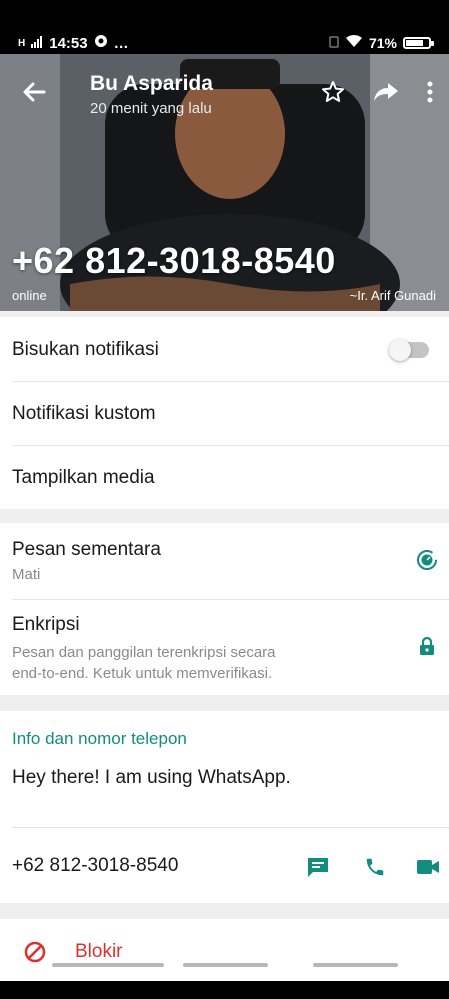 The width and height of the screenshot is (449, 999). I want to click on star-icon, so click(333, 91).